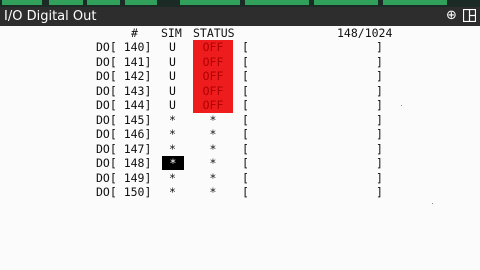  Describe the element at coordinates (240, 76) in the screenshot. I see `table-row: DO[ 142] U OFF [ ]` at that location.